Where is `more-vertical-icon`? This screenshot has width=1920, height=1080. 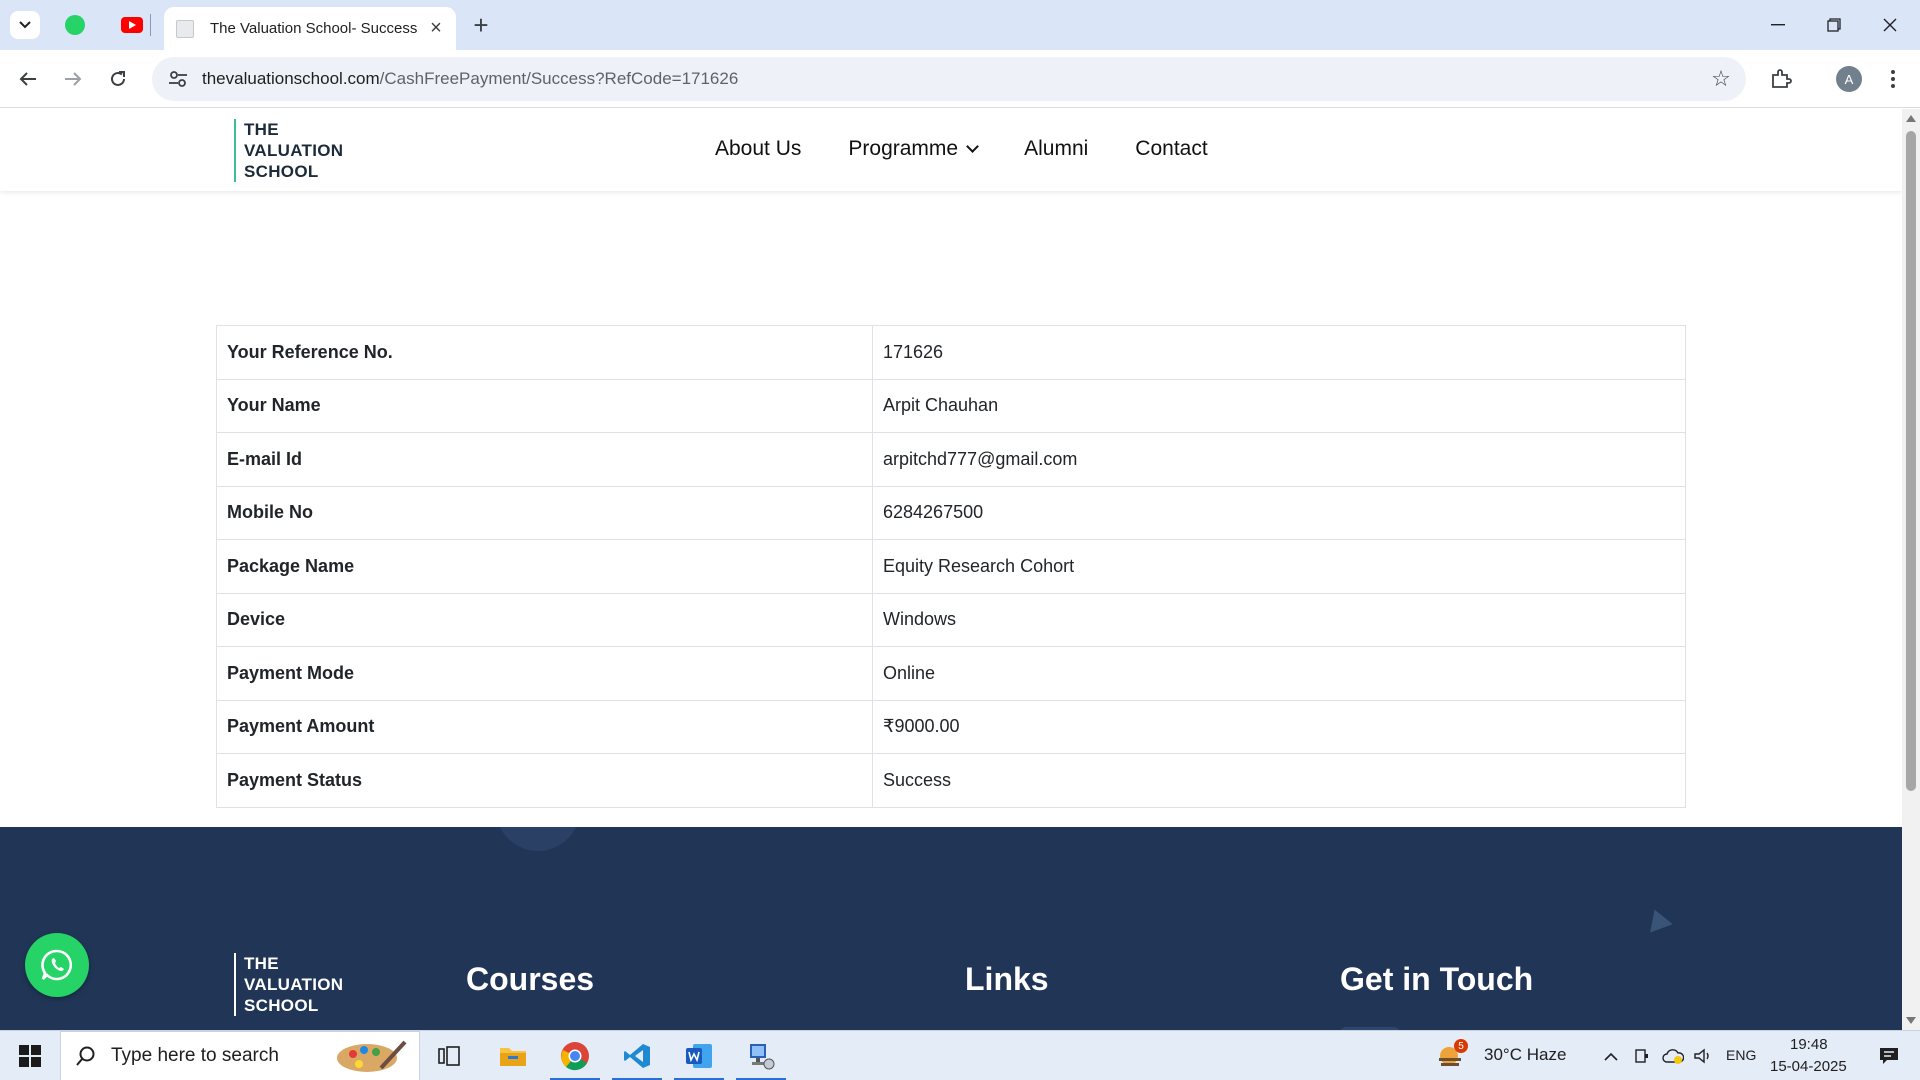
more-vertical-icon is located at coordinates (1893, 79).